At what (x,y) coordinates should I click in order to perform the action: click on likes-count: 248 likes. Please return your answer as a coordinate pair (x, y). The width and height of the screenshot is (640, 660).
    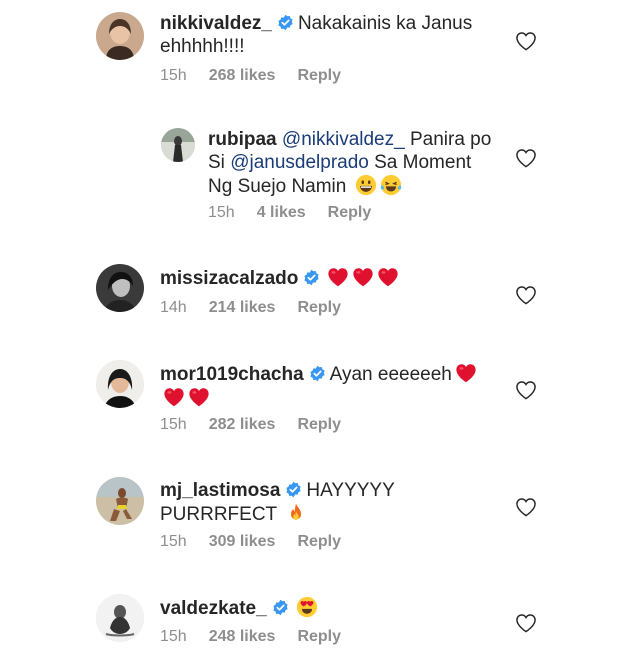
    Looking at the image, I should click on (242, 636).